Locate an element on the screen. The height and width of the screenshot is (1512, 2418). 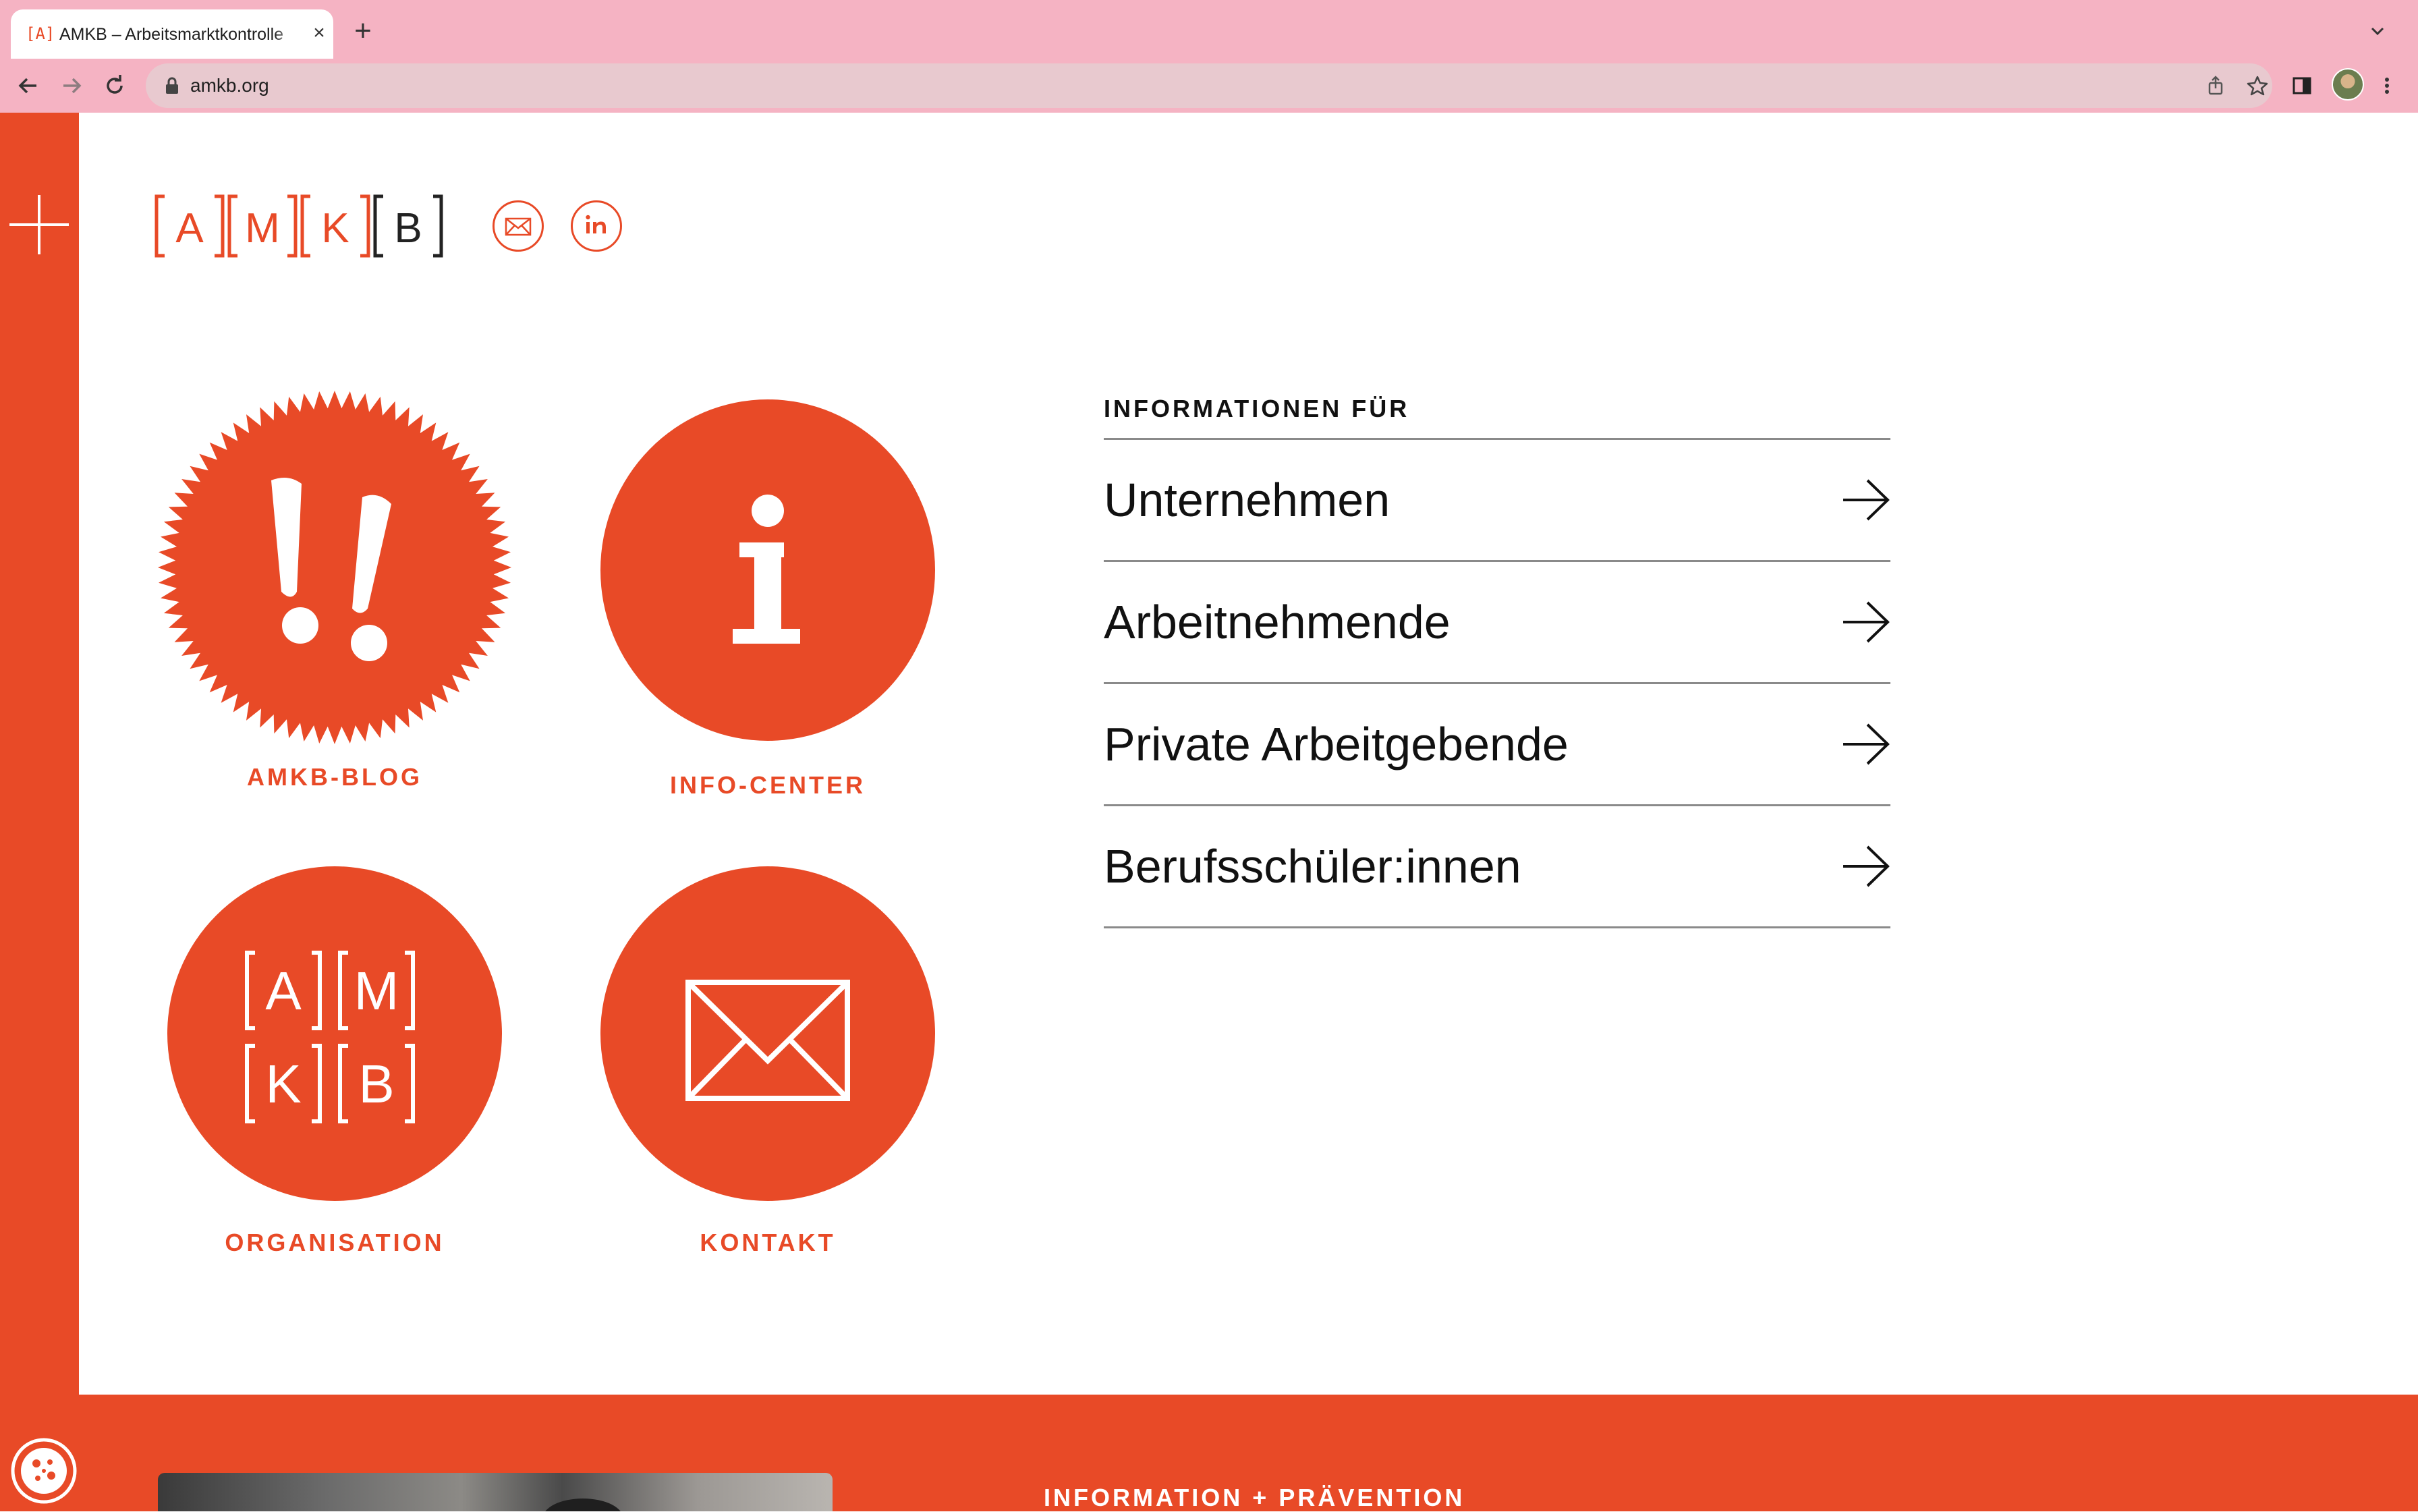
tab-title: AMKB – Arbeitsmarktkontrolle is located at coordinates (180, 34).